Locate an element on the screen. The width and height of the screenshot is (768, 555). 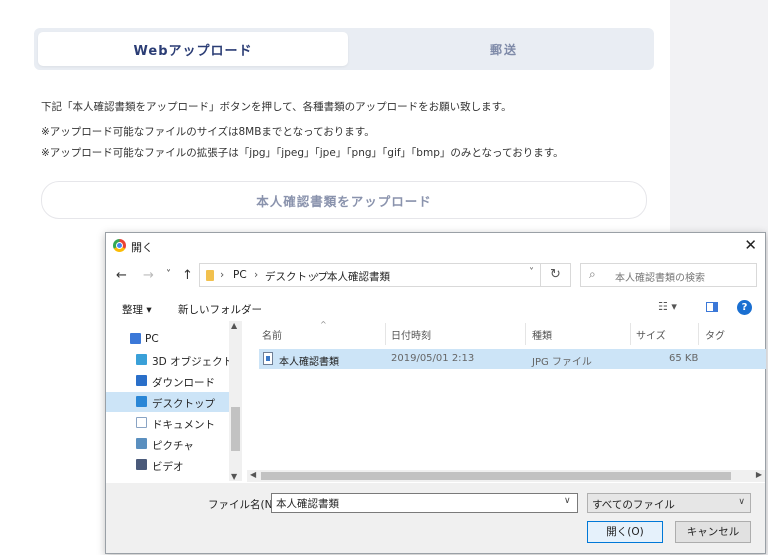
3d-objects-icon is located at coordinates (141, 359).